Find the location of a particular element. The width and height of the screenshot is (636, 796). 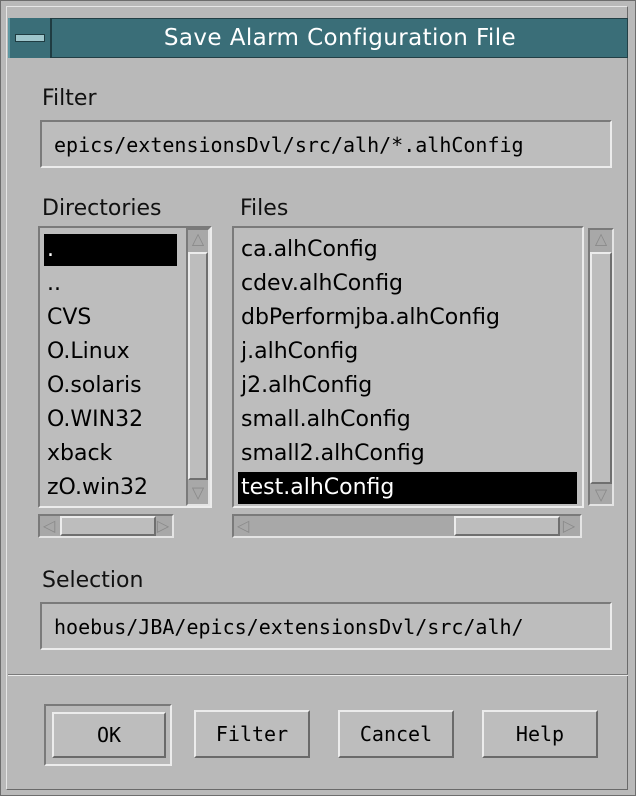

files-hscroll-thumb is located at coordinates (507, 526).